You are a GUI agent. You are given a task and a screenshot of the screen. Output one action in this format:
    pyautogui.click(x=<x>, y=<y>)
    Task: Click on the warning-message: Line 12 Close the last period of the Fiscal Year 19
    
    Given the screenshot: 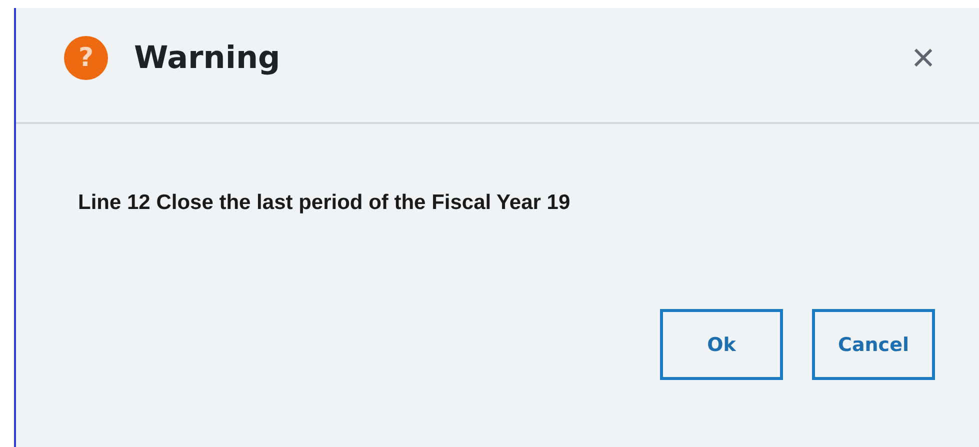 What is the action you would take?
    pyautogui.click(x=324, y=202)
    